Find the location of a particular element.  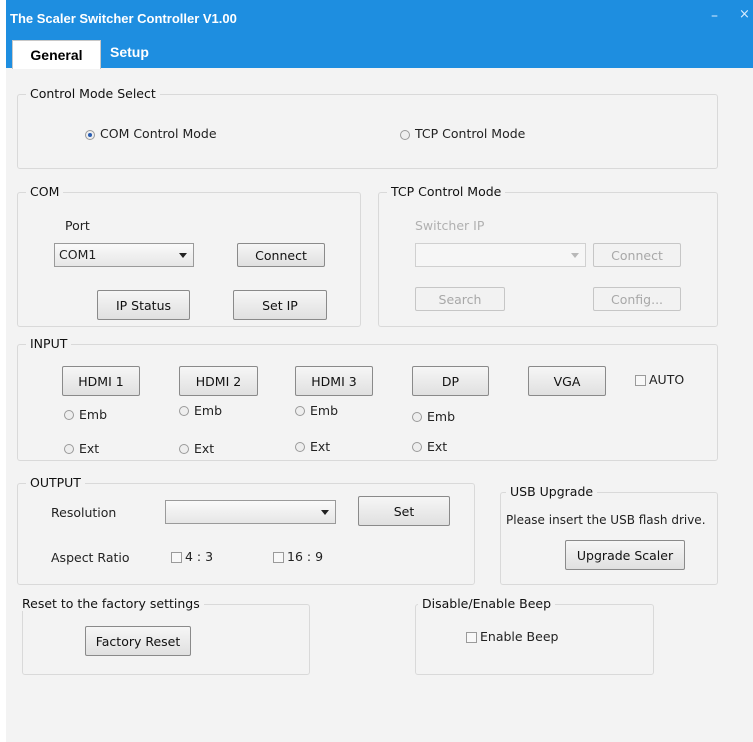

hdmi-2-emb-radio is located at coordinates (184, 411).